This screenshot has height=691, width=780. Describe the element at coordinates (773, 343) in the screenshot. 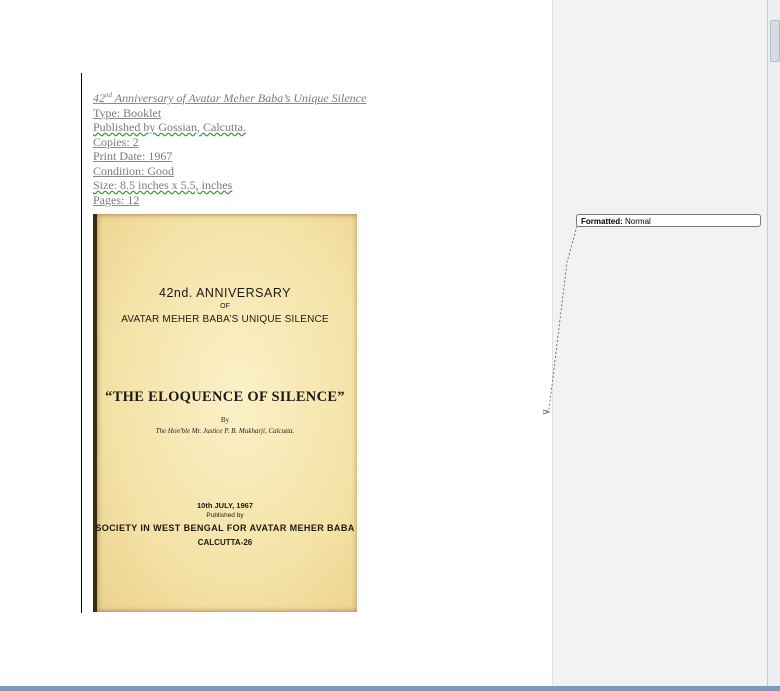

I see `vertical-scrollbar` at that location.